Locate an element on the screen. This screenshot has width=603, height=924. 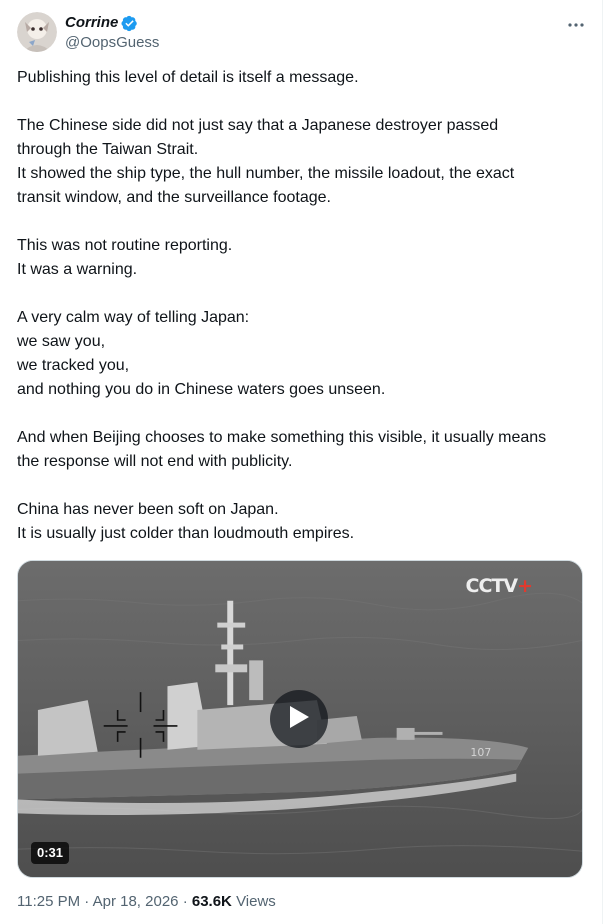
author-names: Corrine @OopsGuess is located at coordinates (112, 33).